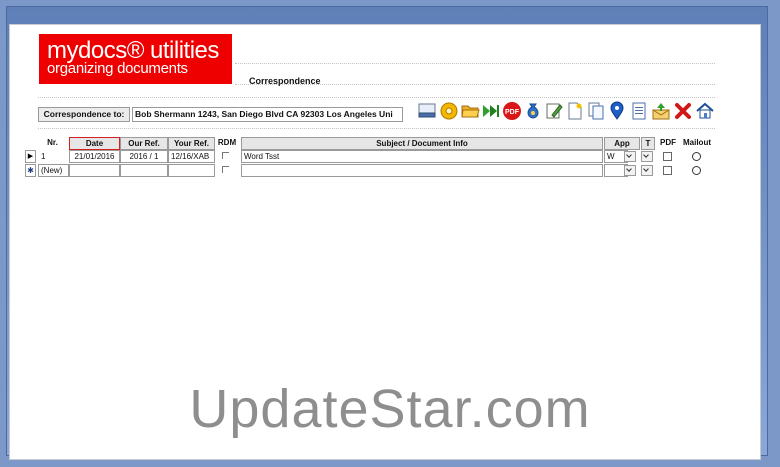 The height and width of the screenshot is (467, 780). I want to click on new-document-icon, so click(575, 111).